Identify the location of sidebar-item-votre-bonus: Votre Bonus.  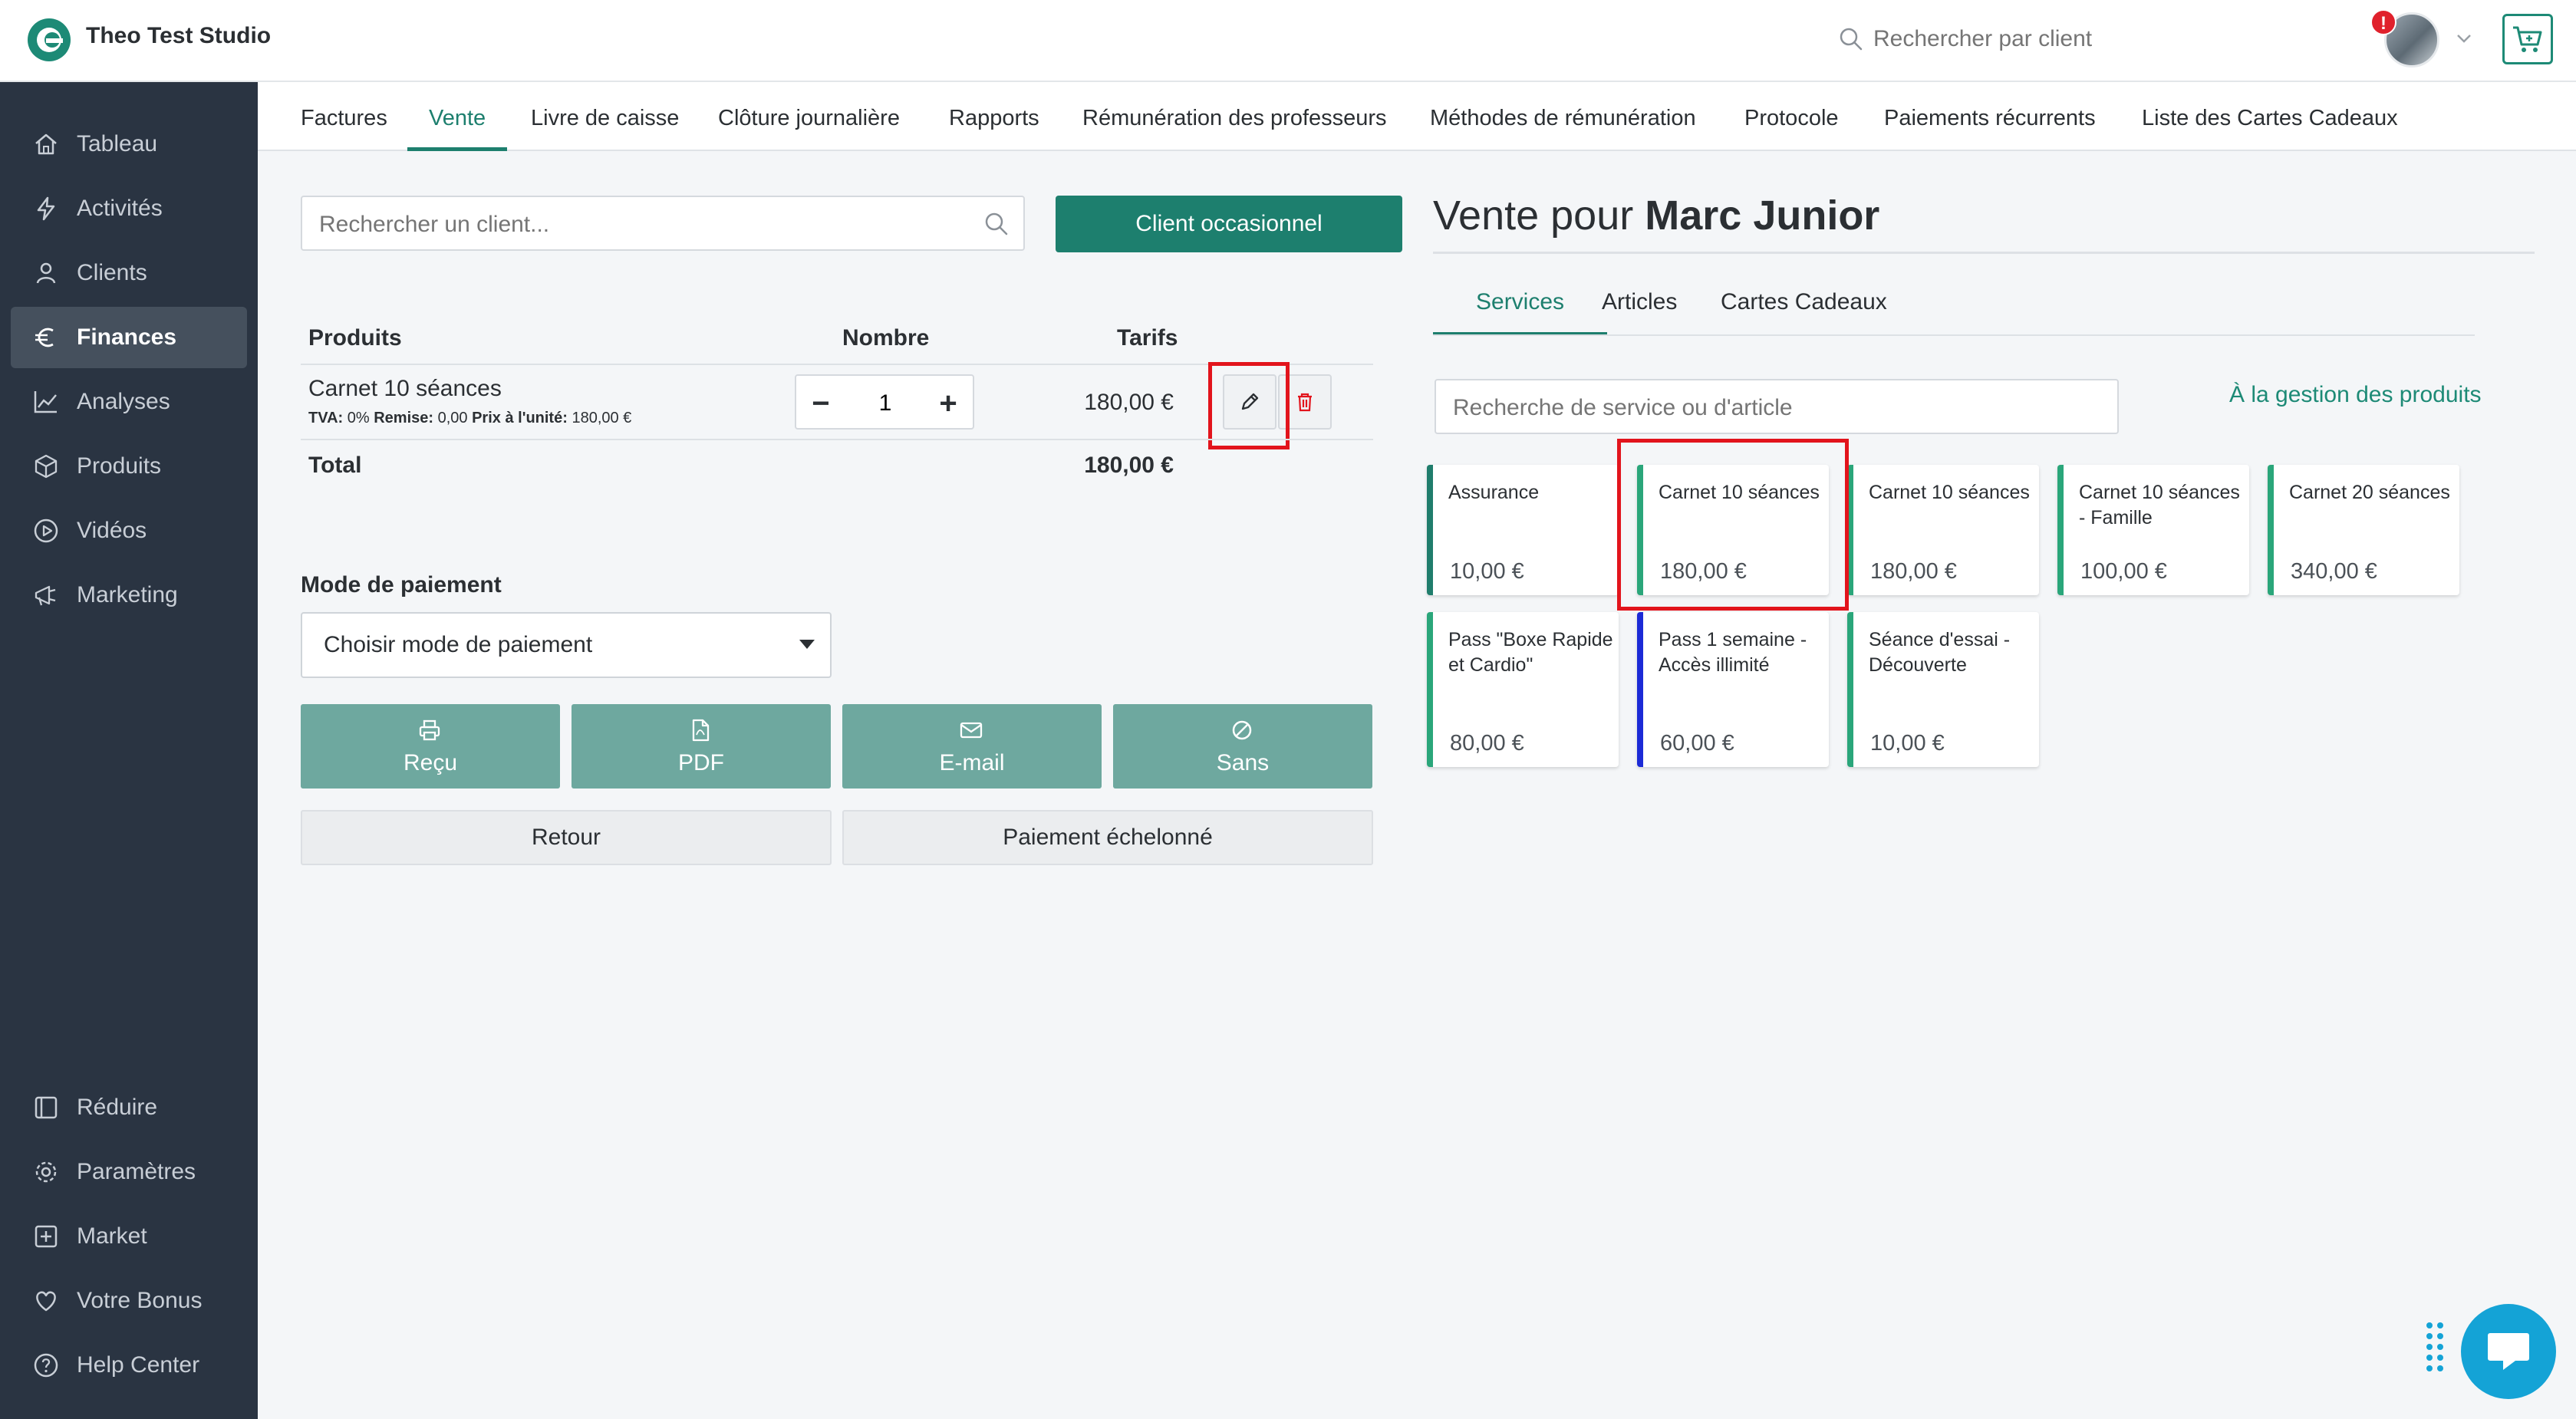
(129, 1301).